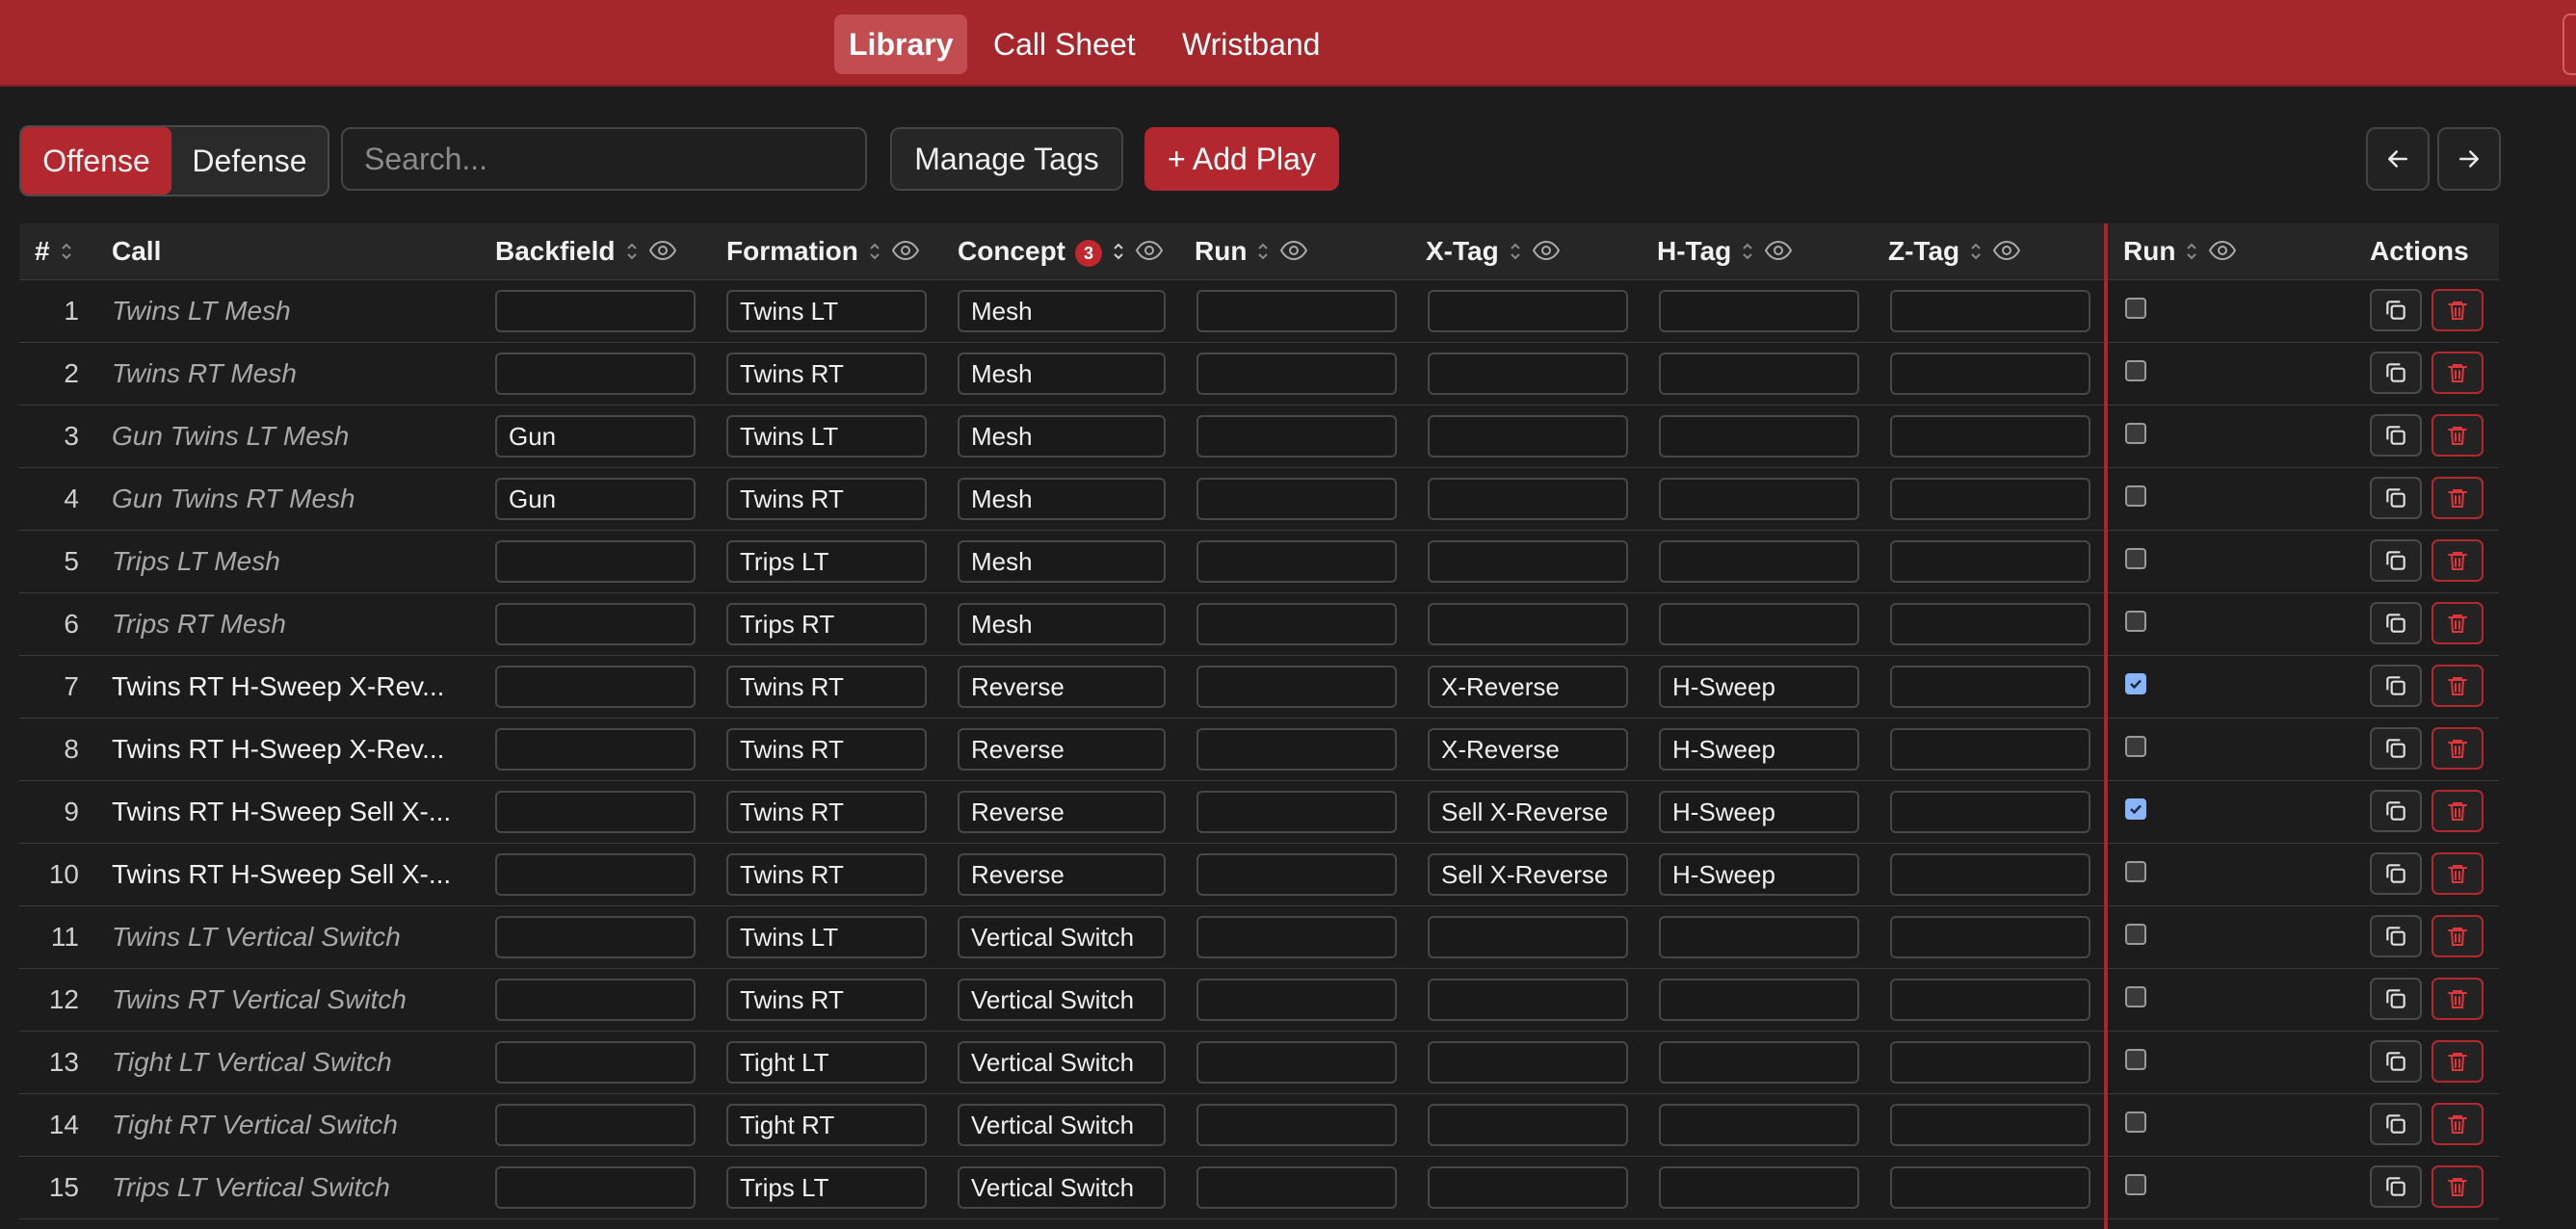 The width and height of the screenshot is (2576, 1229). Describe the element at coordinates (595, 436) in the screenshot. I see `backfield-input: Gun` at that location.